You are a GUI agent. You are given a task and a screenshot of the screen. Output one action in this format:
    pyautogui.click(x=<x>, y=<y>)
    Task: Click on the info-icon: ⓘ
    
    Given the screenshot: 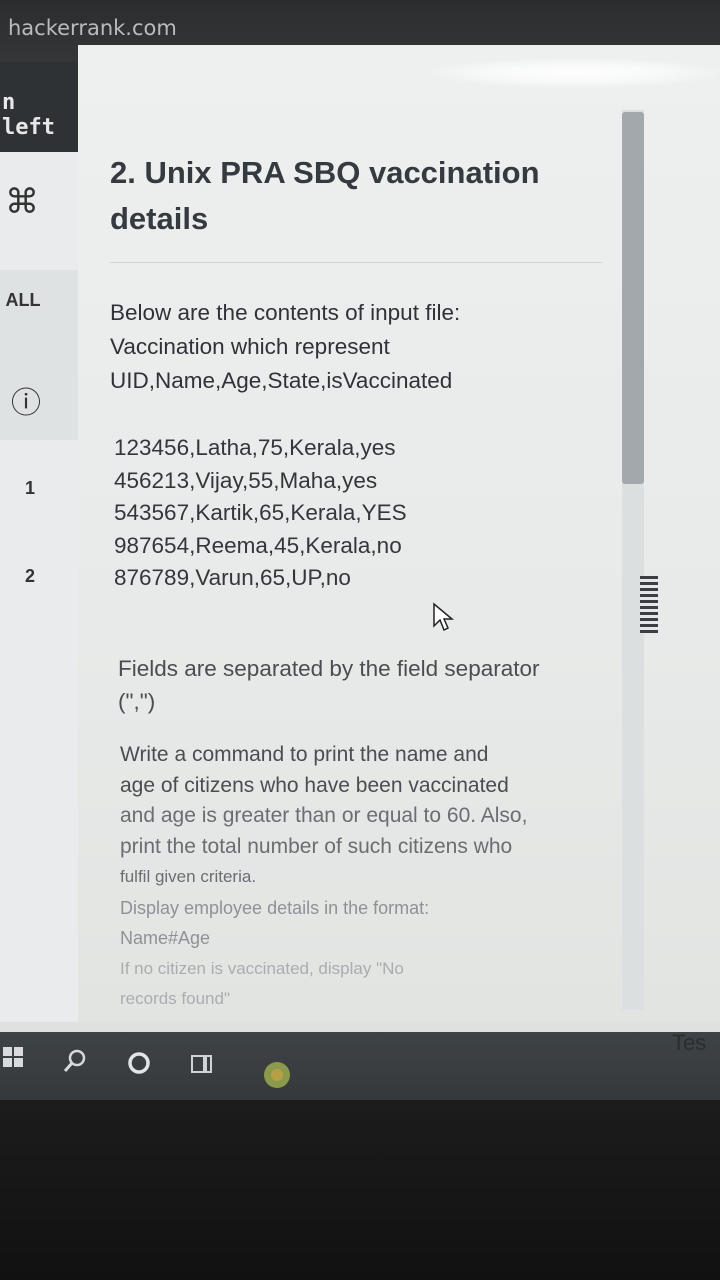 What is the action you would take?
    pyautogui.click(x=26, y=400)
    